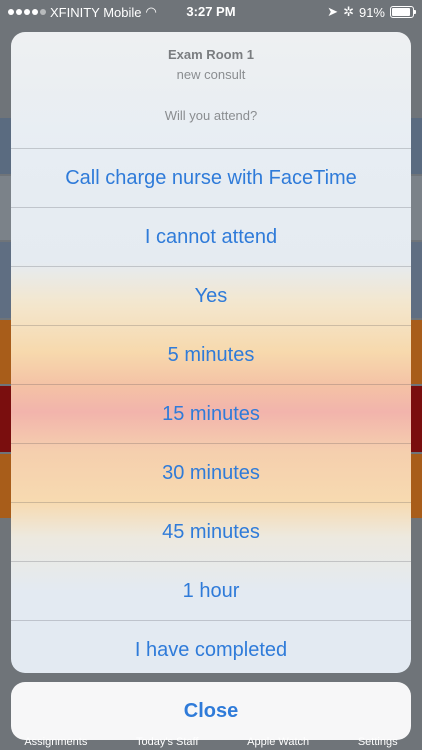  I want to click on tab-todays-staff: Today's Staff, so click(167, 743).